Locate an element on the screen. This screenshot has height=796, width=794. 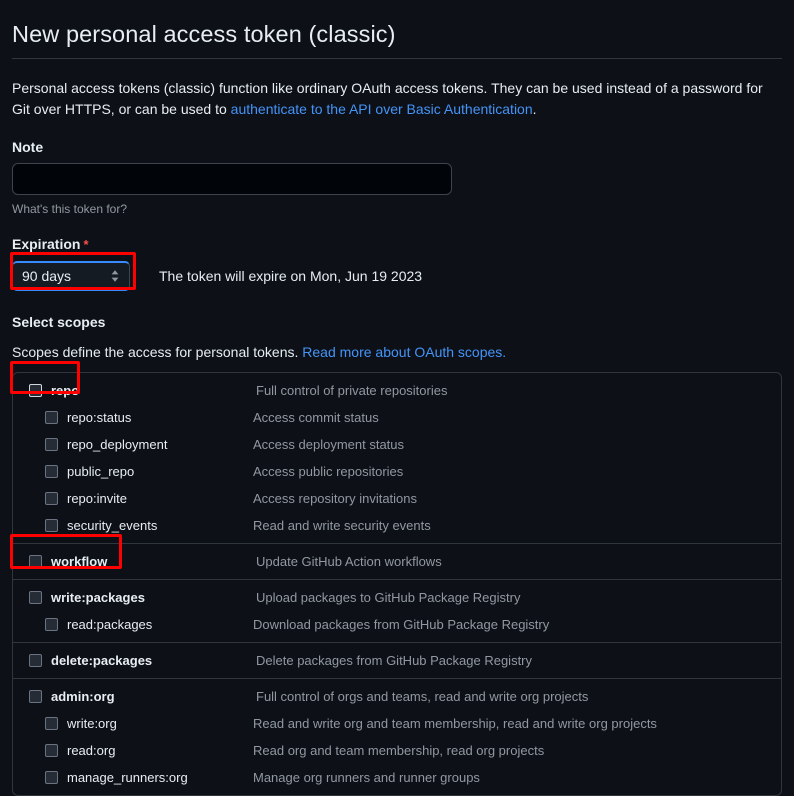
scope-row-control: read:packages is located at coordinates (82, 625).